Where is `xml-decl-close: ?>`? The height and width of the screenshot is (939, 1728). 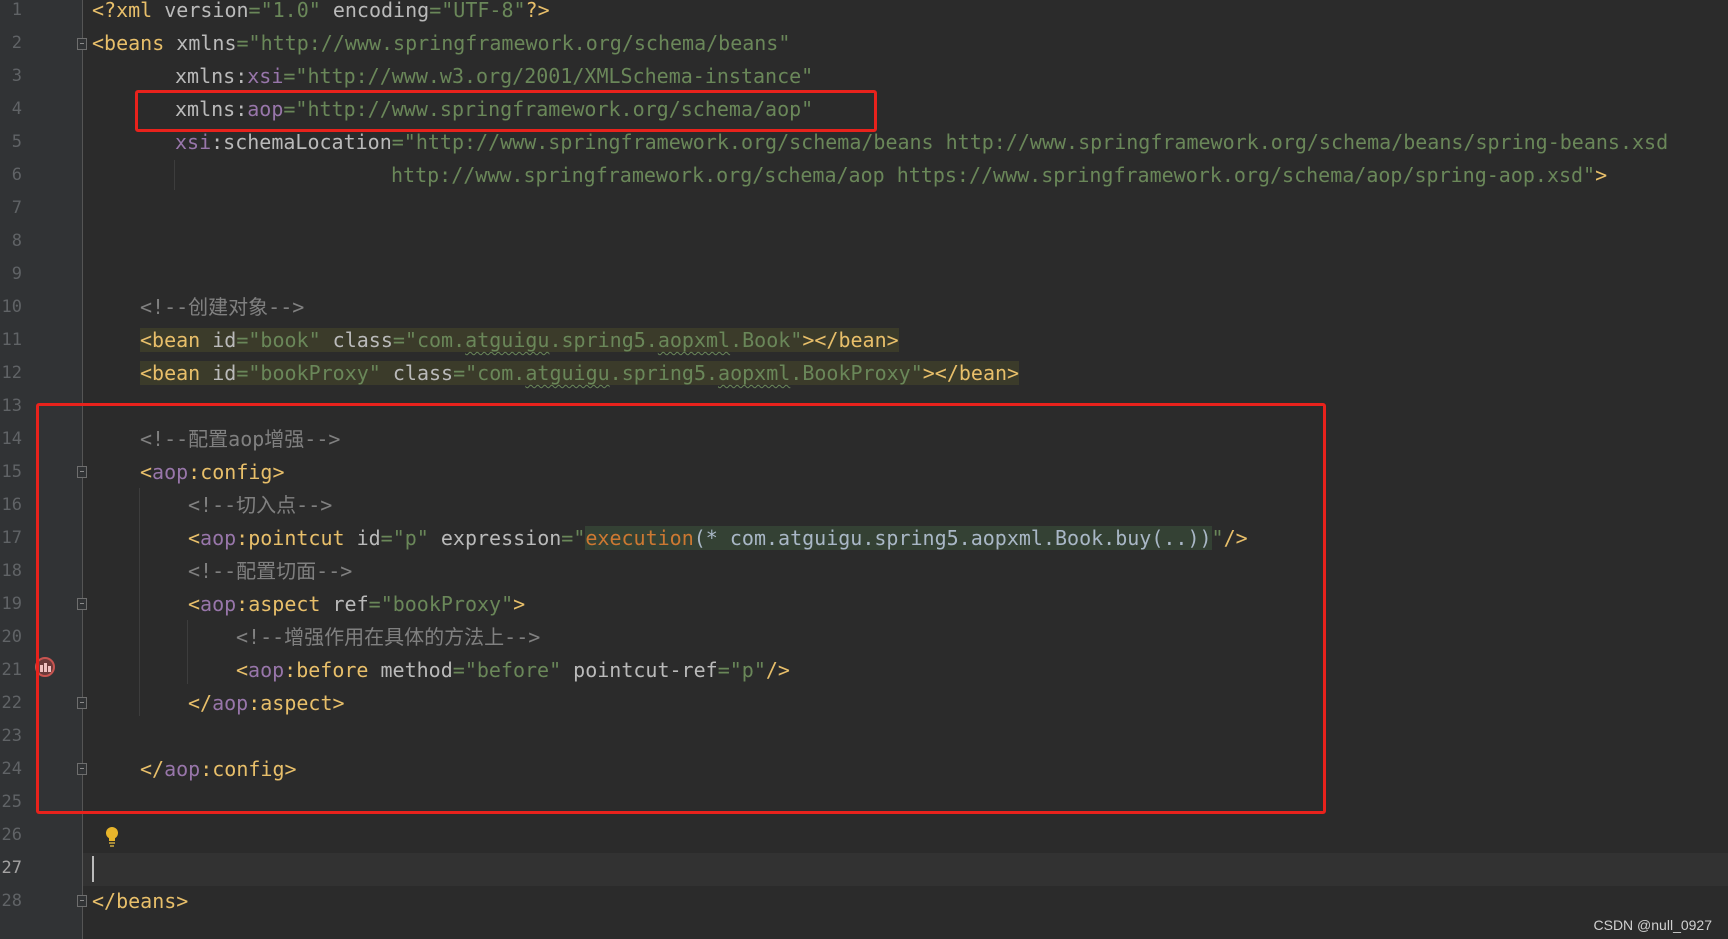 xml-decl-close: ?> is located at coordinates (537, 11).